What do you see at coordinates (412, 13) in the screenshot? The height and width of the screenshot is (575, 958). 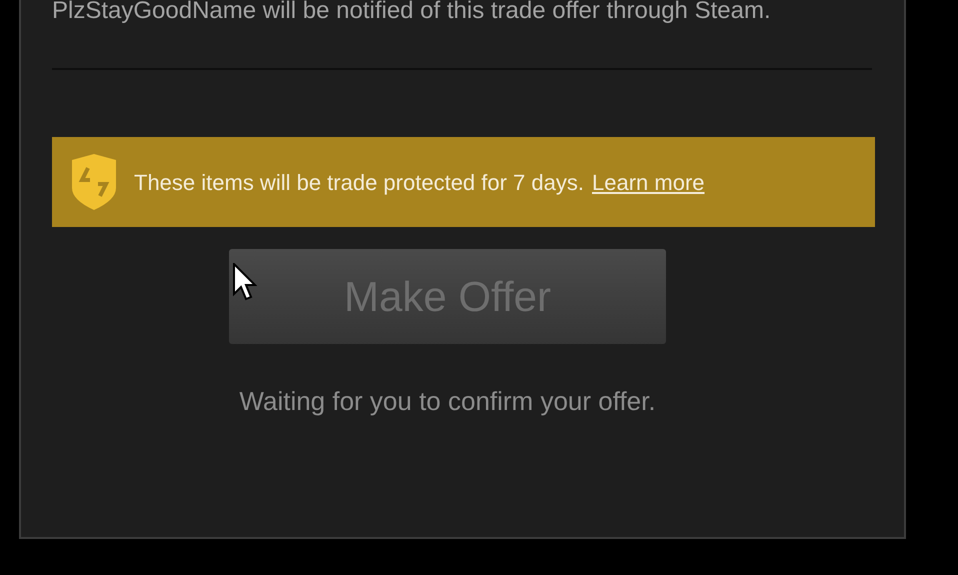 I see `notice-text: PlzStayGoodName will be notified of this trade offer through Steam.` at bounding box center [412, 13].